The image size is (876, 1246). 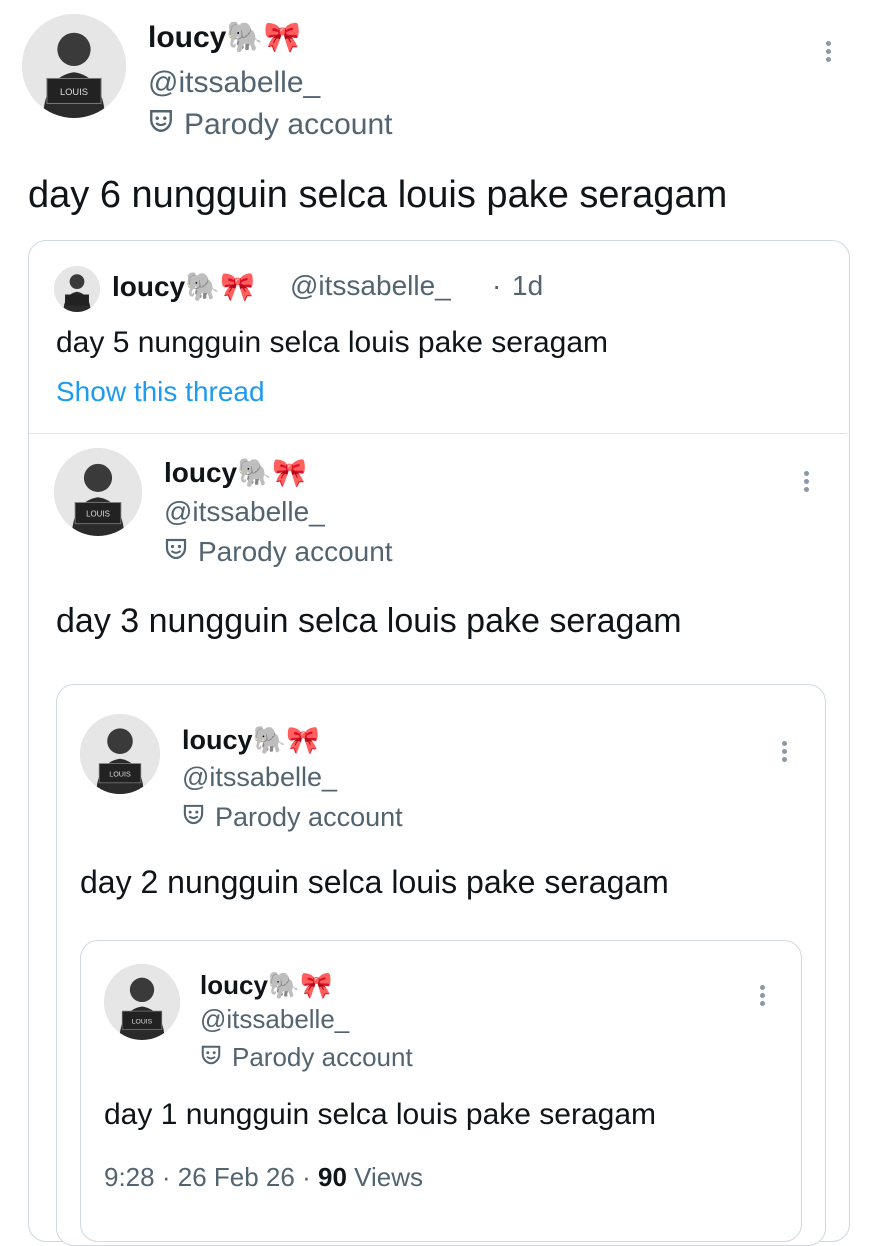 What do you see at coordinates (183, 286) in the screenshot?
I see `quote-author-name: loucy🐘🎀` at bounding box center [183, 286].